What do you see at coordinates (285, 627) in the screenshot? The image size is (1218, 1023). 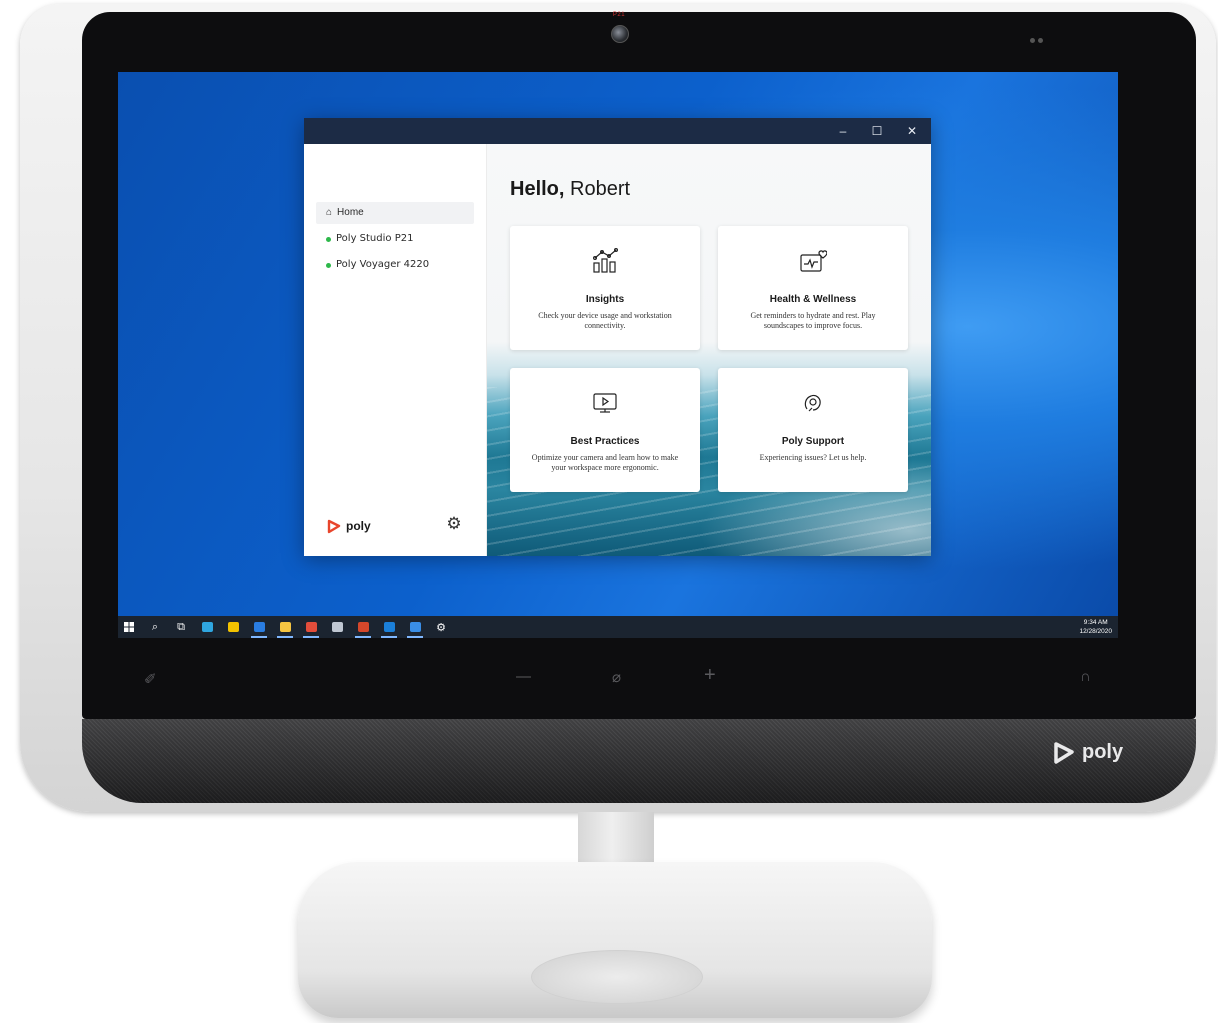 I see `explorer-icon` at bounding box center [285, 627].